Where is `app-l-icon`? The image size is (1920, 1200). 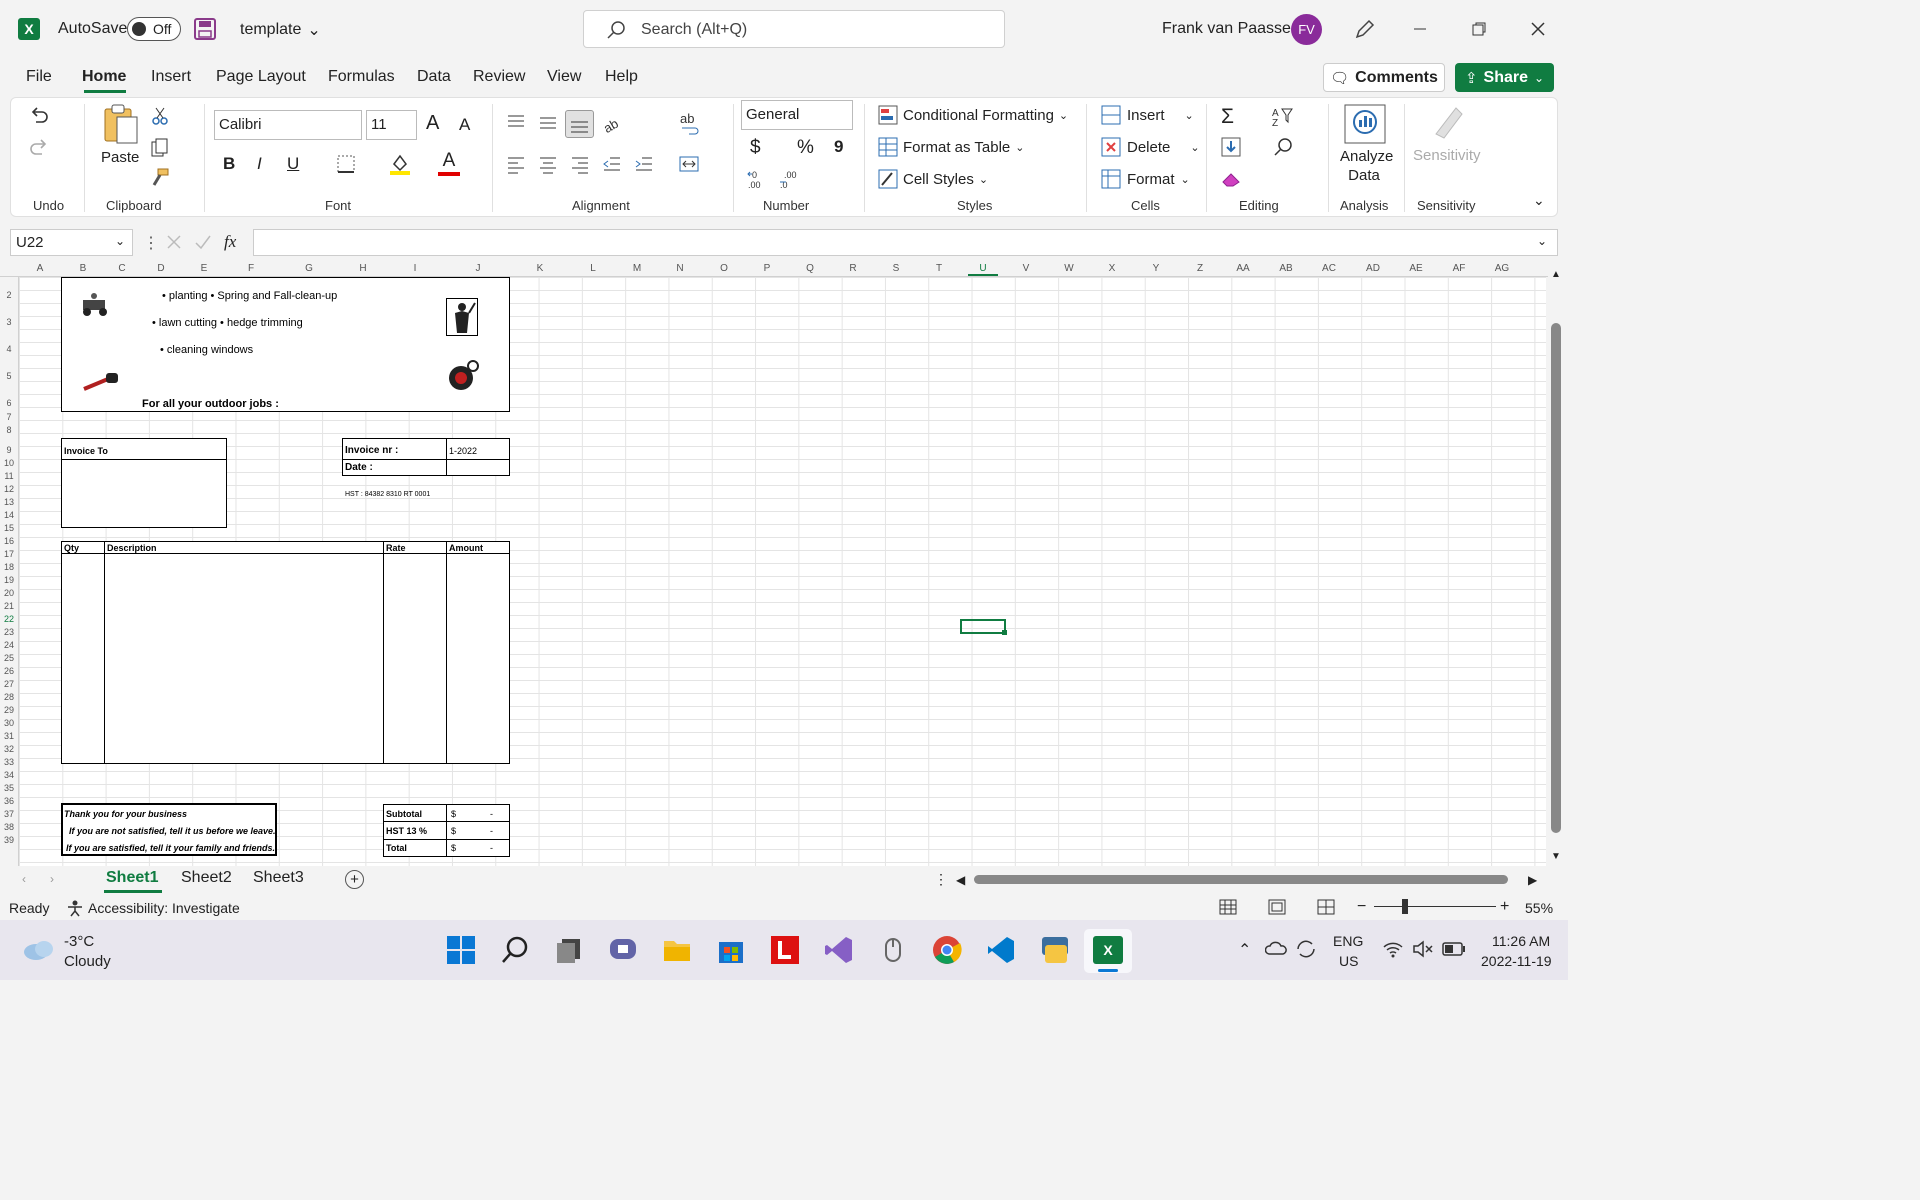
app-l-icon is located at coordinates (785, 950).